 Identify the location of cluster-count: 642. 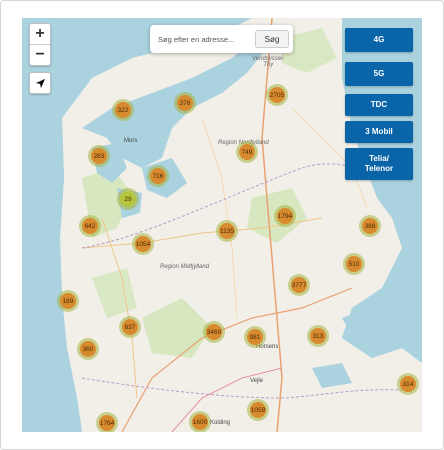
(90, 226).